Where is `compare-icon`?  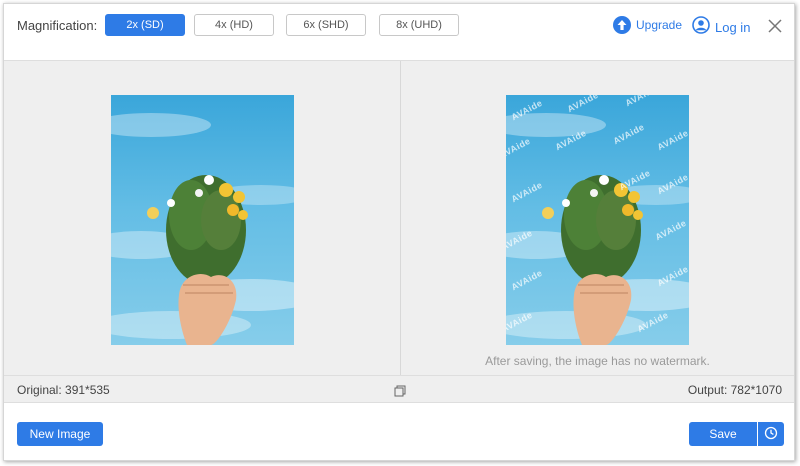
compare-icon is located at coordinates (400, 390).